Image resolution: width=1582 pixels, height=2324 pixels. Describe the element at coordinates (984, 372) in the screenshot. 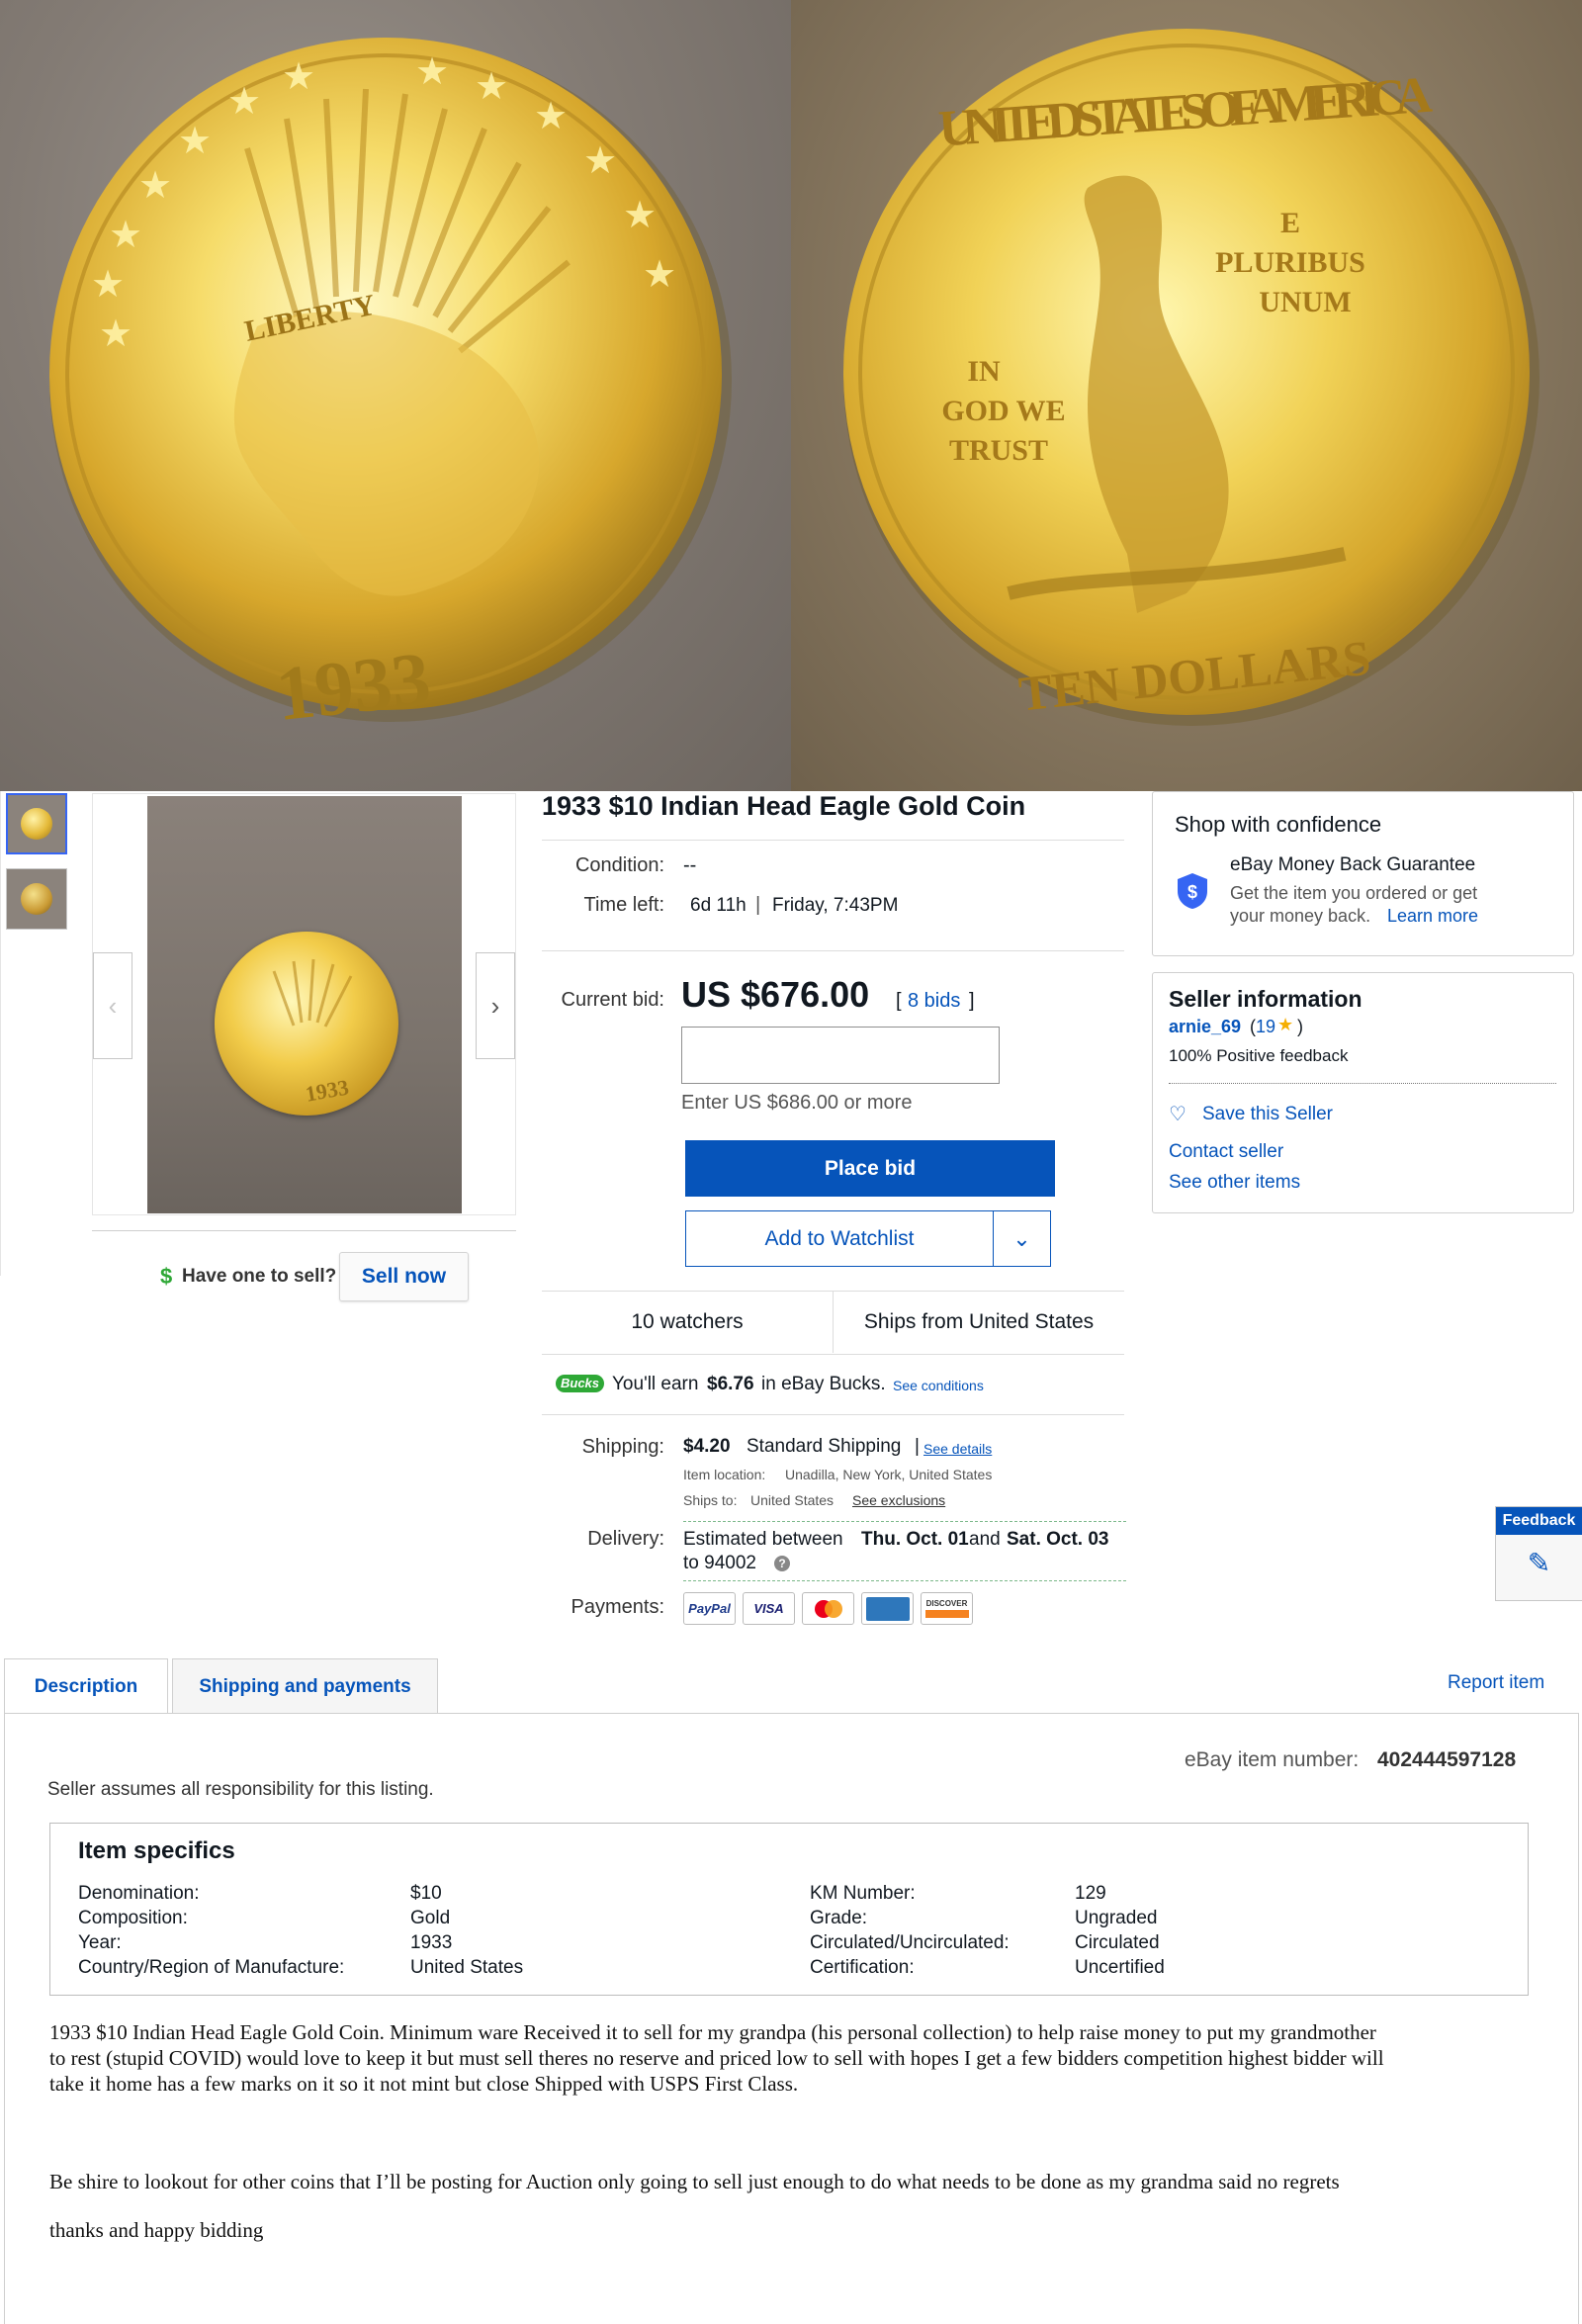

I see `trust-in: IN` at that location.